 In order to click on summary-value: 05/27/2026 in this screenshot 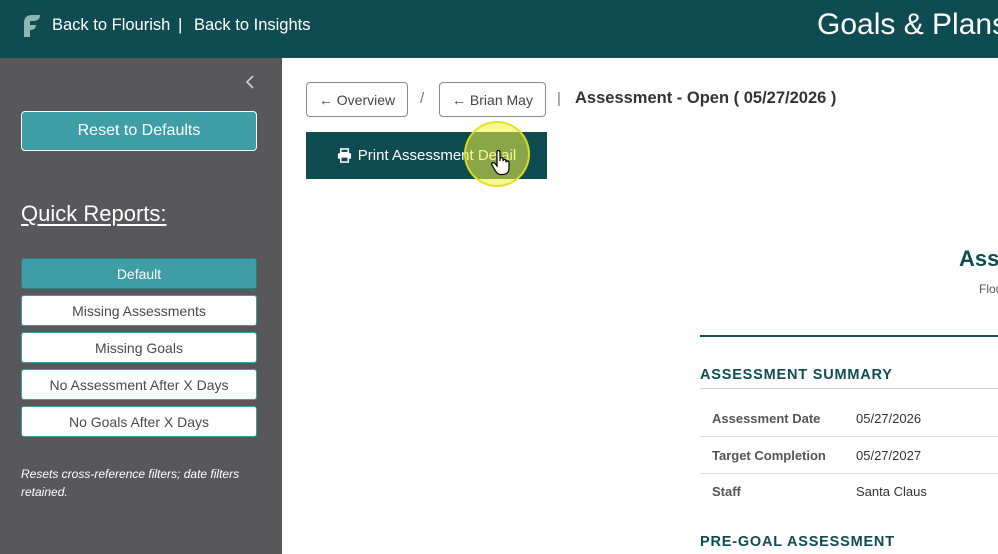, I will do `click(889, 418)`.